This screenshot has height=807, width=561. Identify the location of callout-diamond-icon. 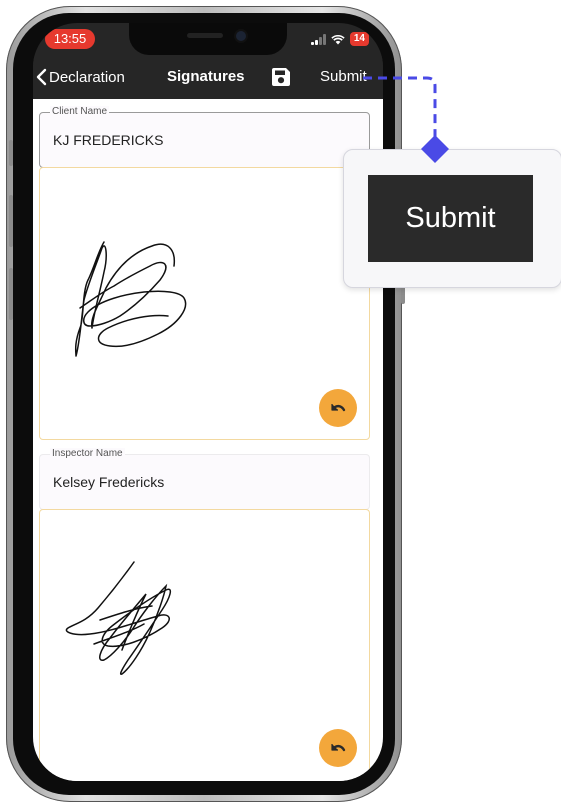
(435, 149).